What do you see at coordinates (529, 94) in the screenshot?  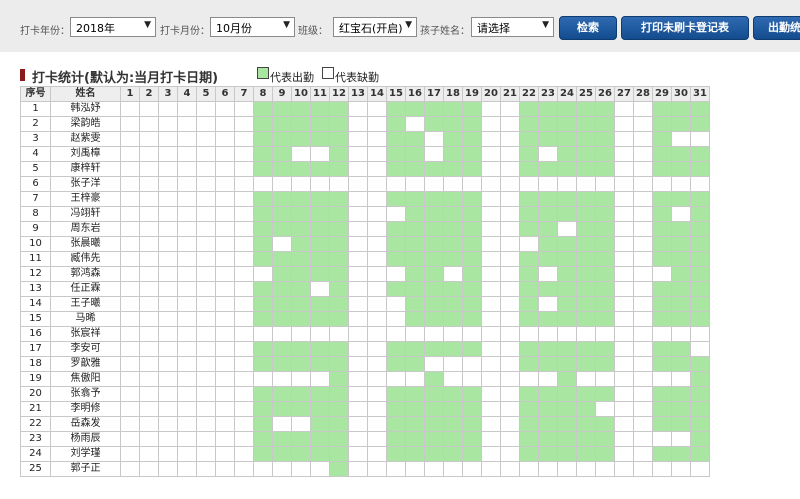 I see `day-header: 22` at bounding box center [529, 94].